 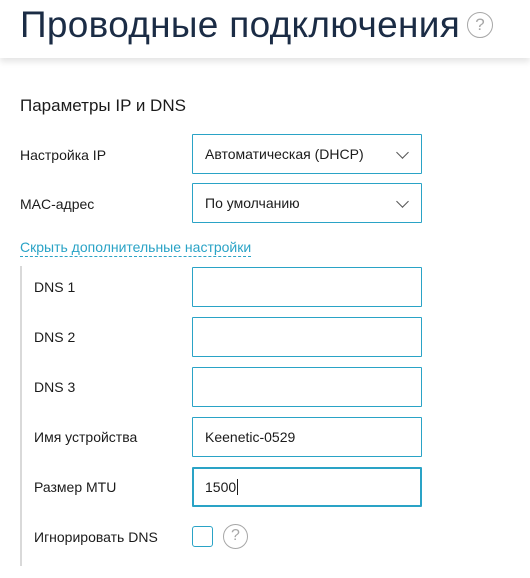 I want to click on ignore-dns-label: Игнорировать DNS, so click(x=96, y=537).